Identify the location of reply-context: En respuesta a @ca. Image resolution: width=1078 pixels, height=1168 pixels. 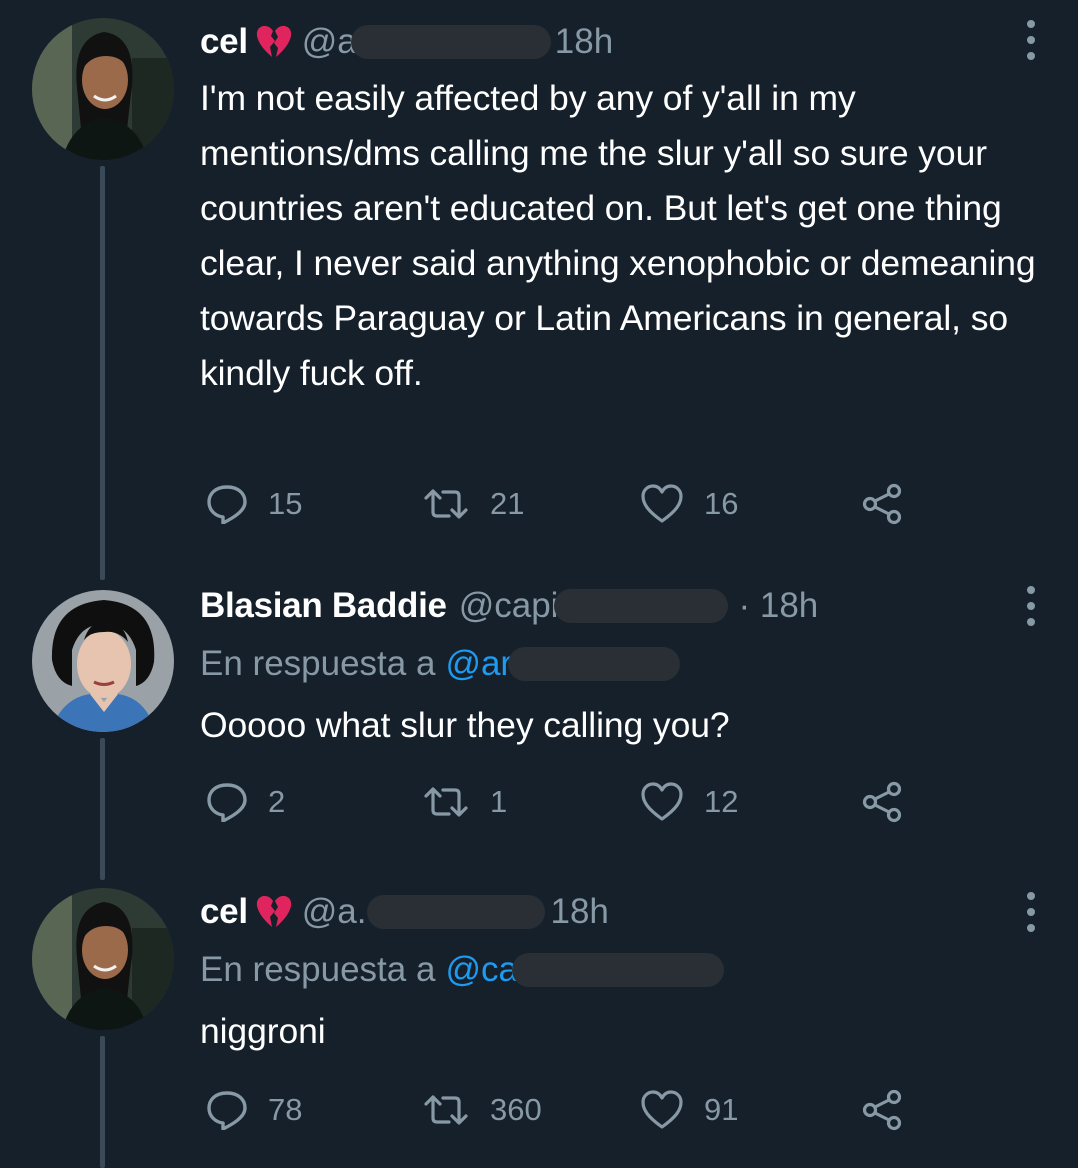
(462, 970).